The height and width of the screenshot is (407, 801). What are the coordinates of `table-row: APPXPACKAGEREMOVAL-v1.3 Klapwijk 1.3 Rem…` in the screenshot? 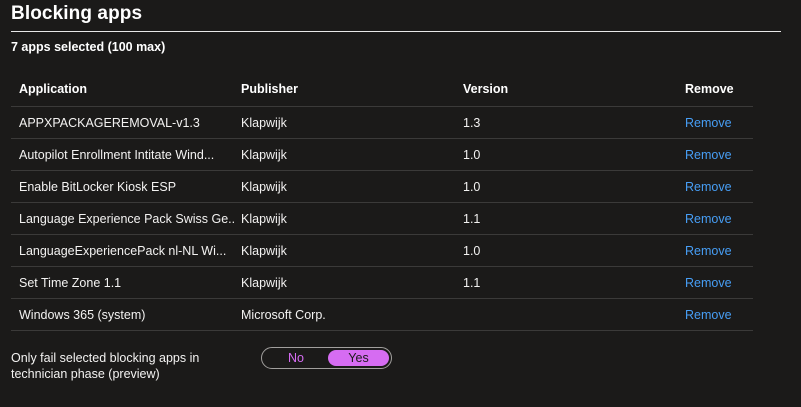 It's located at (382, 123).